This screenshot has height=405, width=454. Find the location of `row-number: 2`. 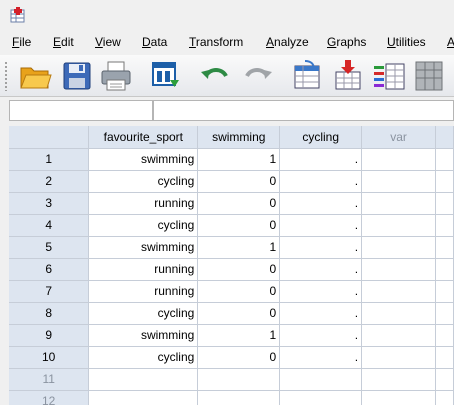

row-number: 2 is located at coordinates (49, 181).